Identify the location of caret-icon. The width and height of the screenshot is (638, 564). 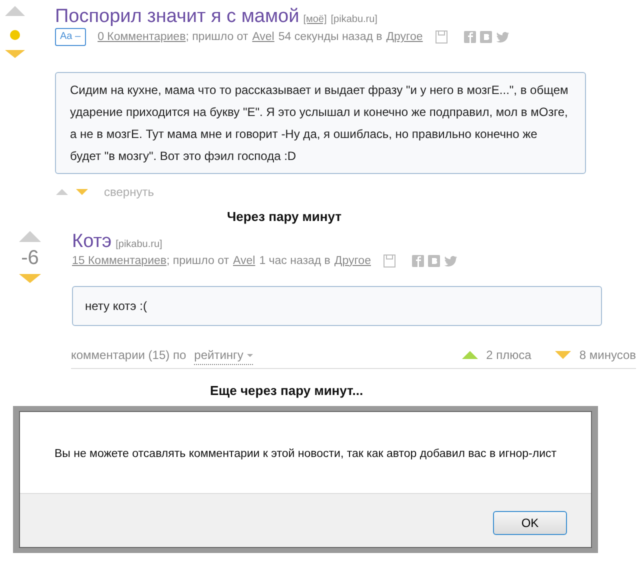
(250, 355).